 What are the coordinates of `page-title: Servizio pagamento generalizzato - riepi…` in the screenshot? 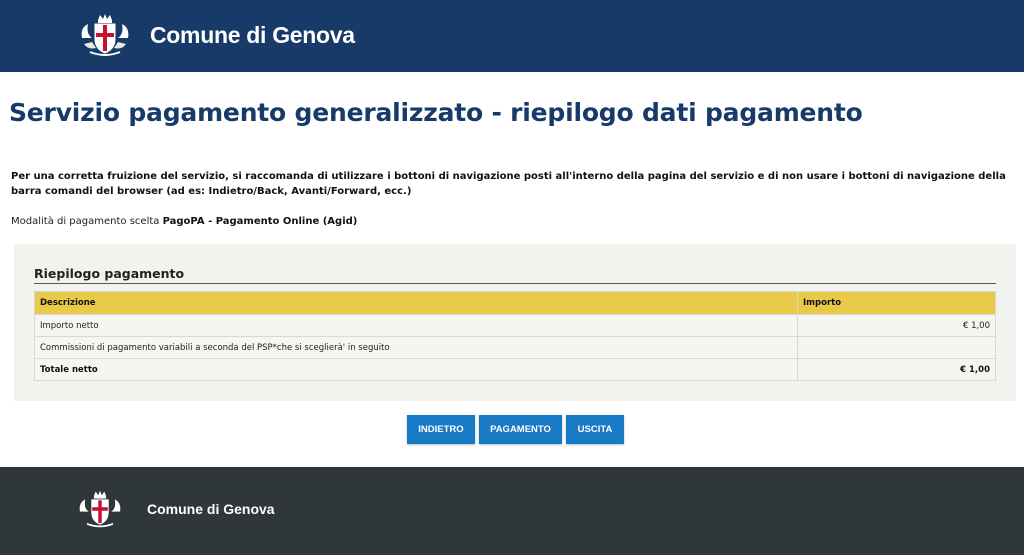 It's located at (436, 112).